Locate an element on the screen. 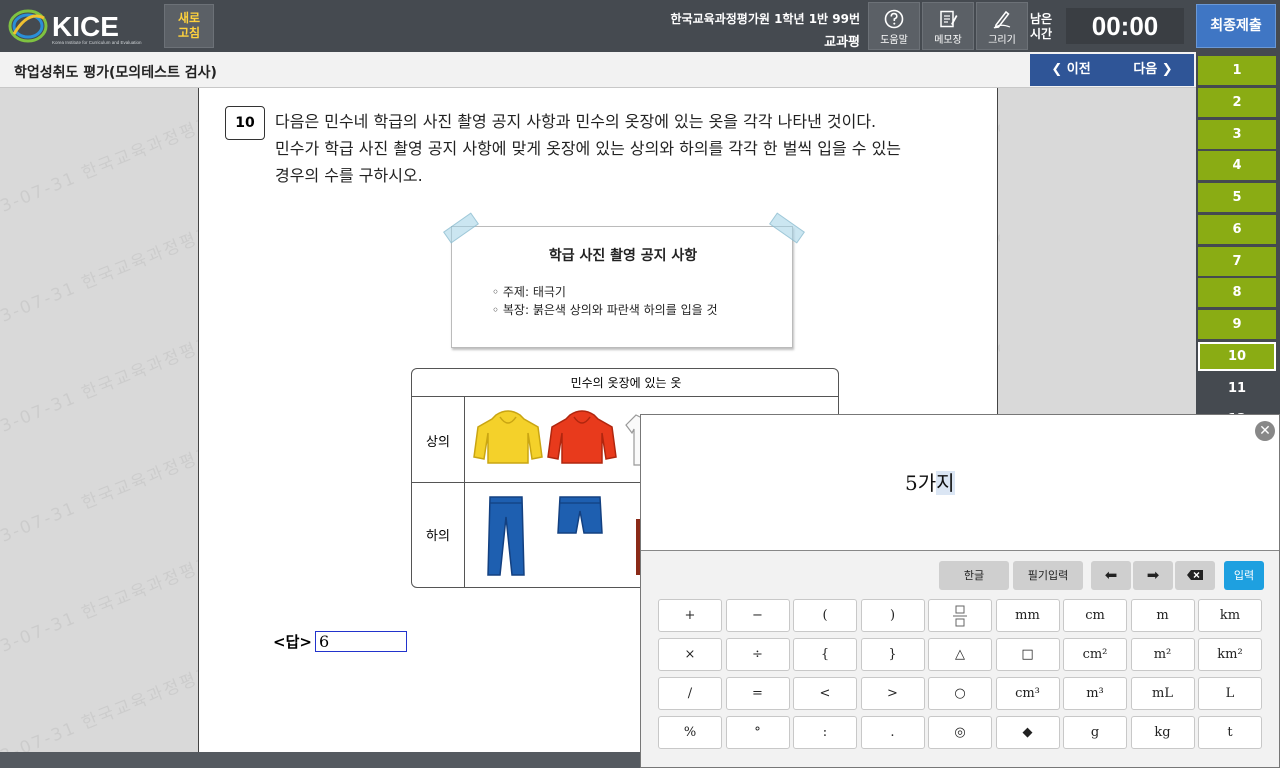 This screenshot has height=768, width=1280. question-number-button: 10 is located at coordinates (1237, 356).